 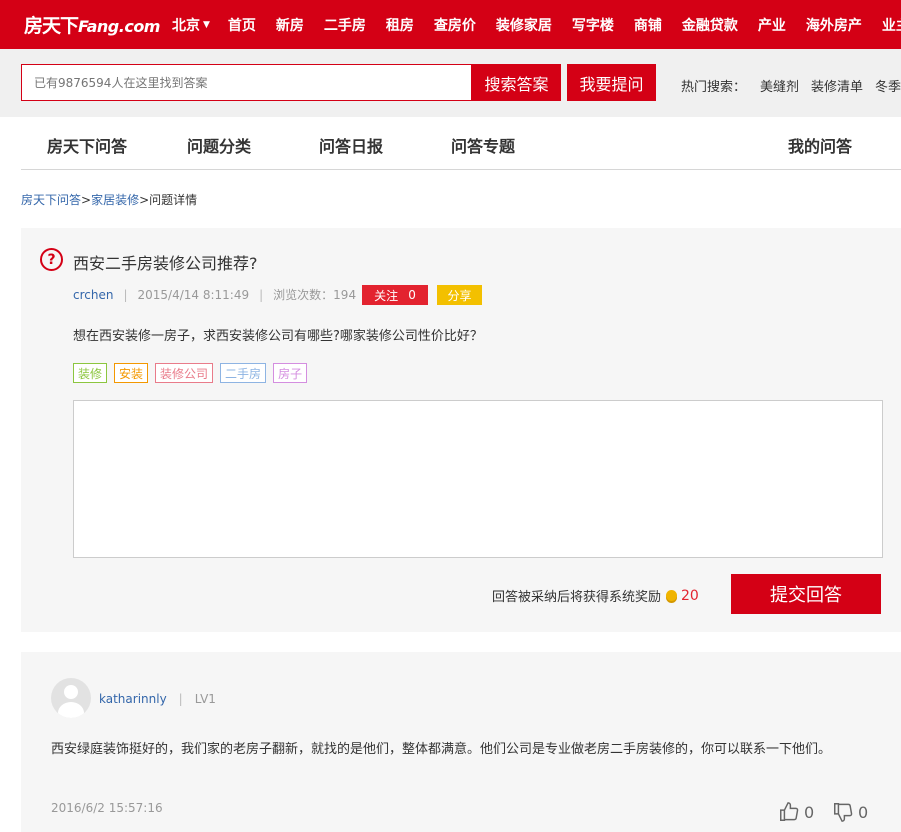 I want to click on search-answers-button: 搜索答案, so click(x=516, y=82).